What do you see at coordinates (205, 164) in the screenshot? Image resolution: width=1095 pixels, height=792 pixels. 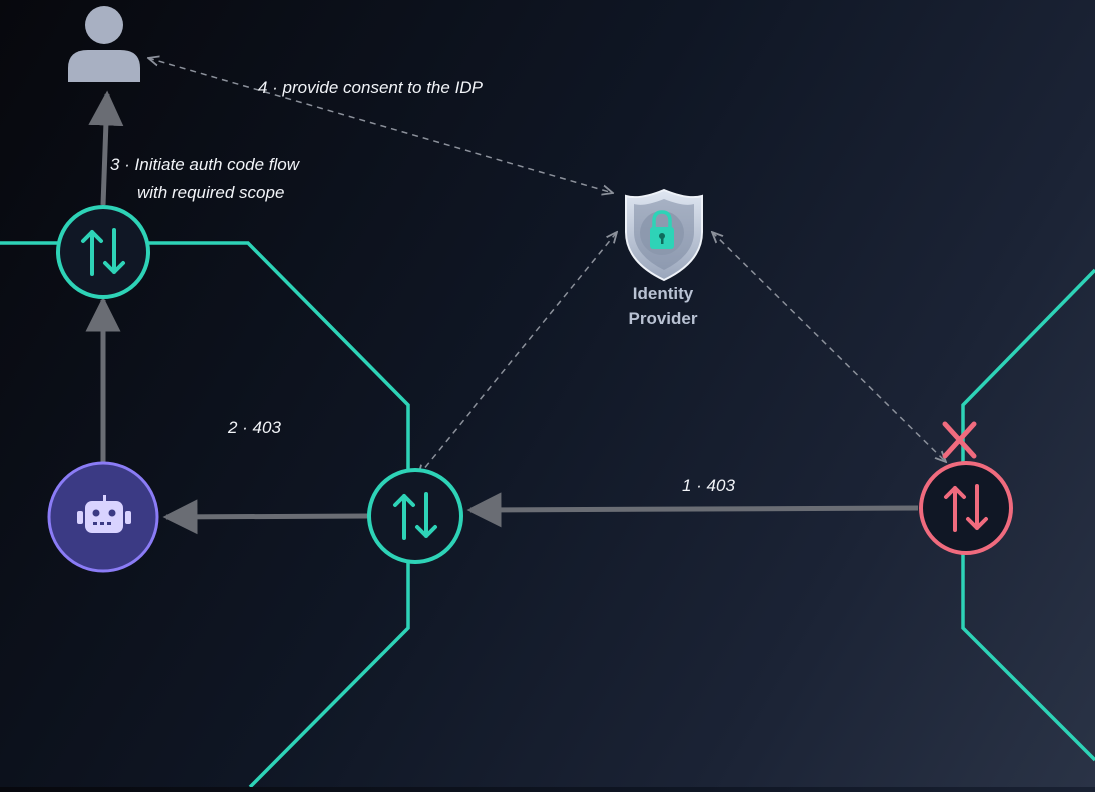 I see `step3-label-line1: 3 · Initiate auth code flow` at bounding box center [205, 164].